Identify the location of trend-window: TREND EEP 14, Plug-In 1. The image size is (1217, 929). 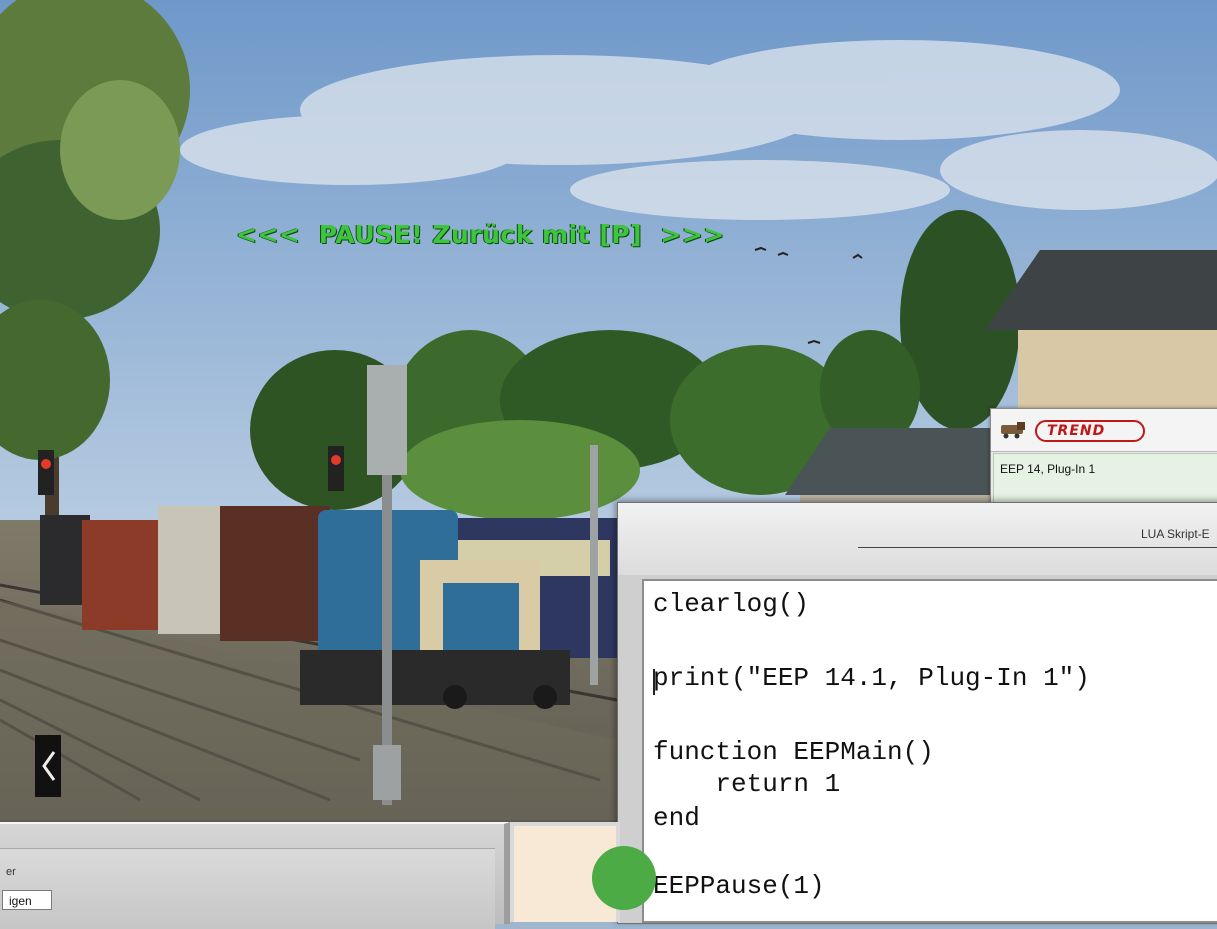
(1103, 459).